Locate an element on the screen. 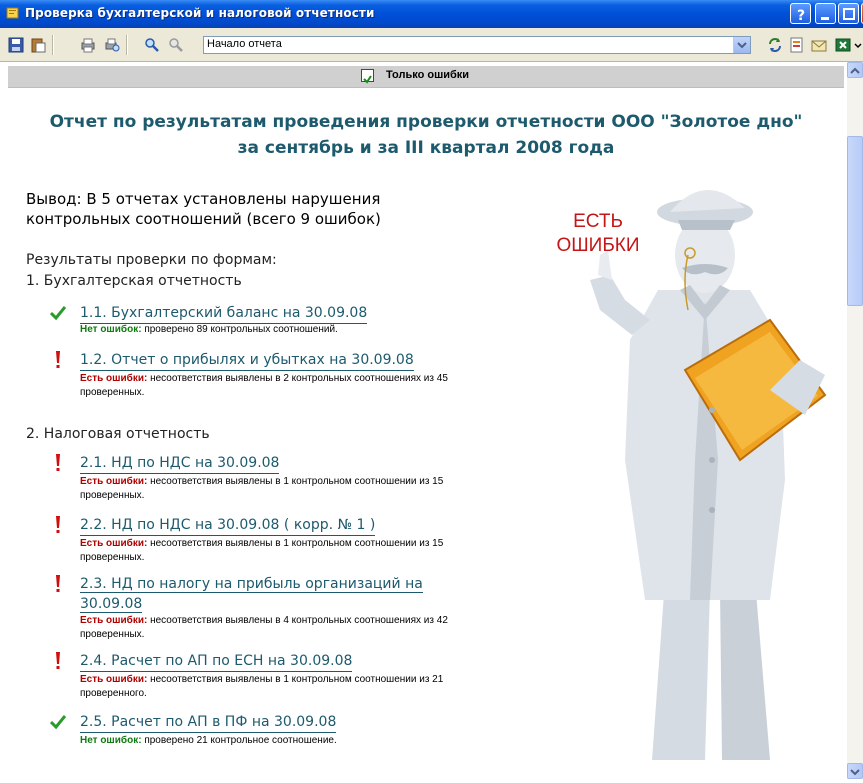 The height and width of the screenshot is (783, 863). report-item-link: 2.5. Расчет по АП в ПФ на 30.09.08 is located at coordinates (208, 722).